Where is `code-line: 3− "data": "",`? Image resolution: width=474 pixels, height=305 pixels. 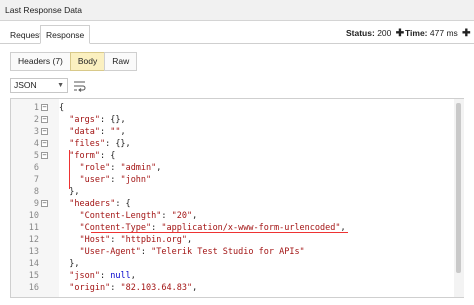
code-line: 3− "data": "", is located at coordinates (232, 132).